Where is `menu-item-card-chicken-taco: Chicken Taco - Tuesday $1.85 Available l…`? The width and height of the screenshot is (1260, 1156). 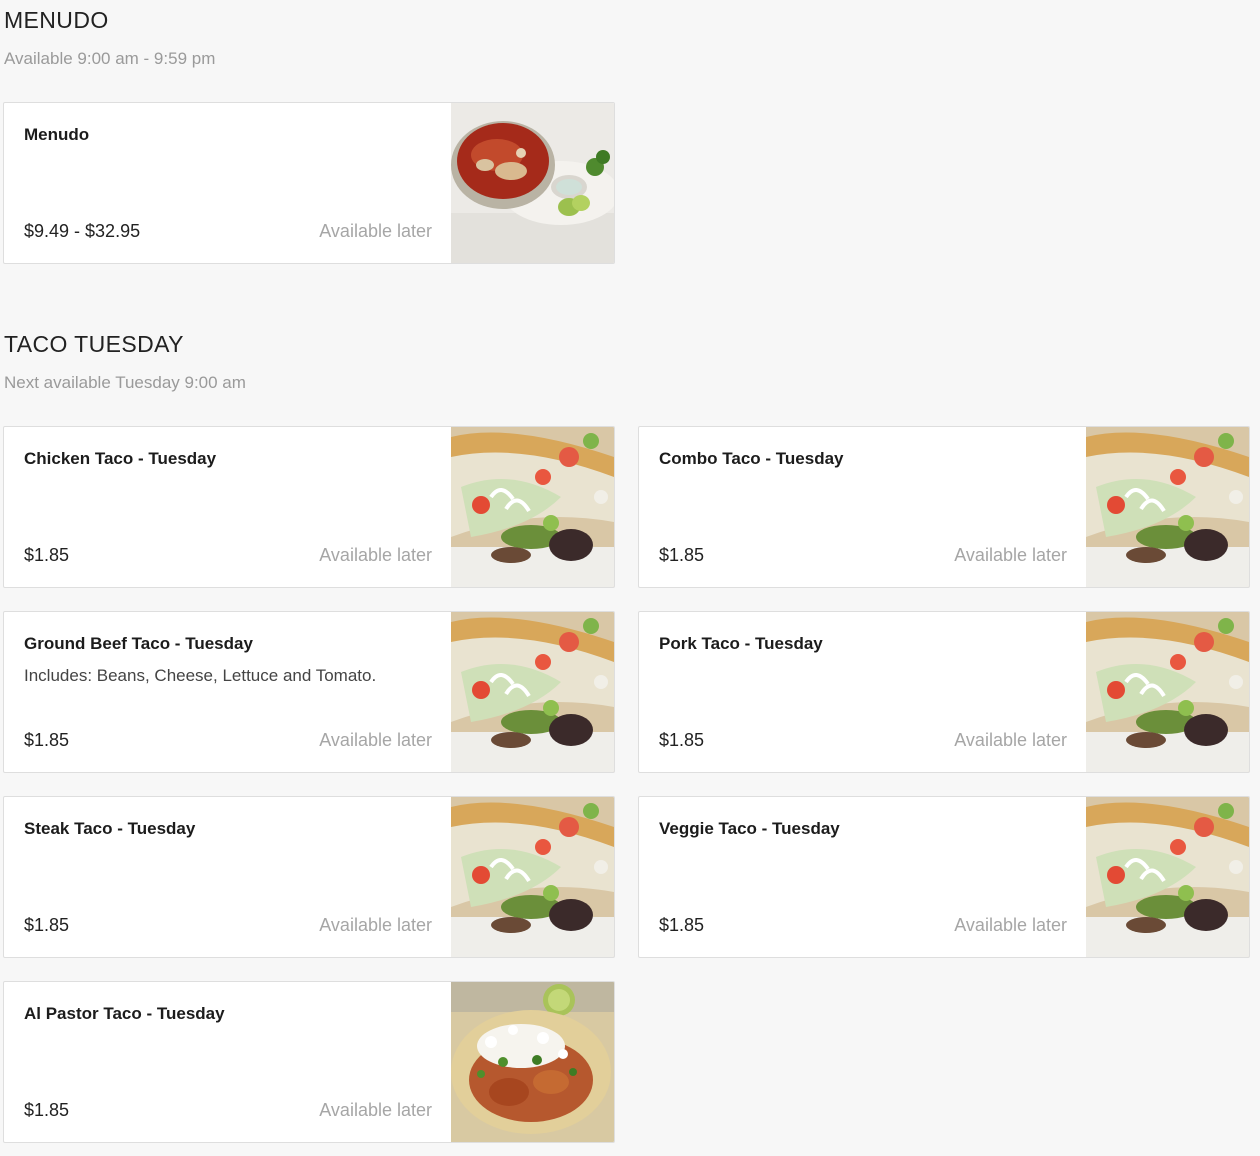 menu-item-card-chicken-taco: Chicken Taco - Tuesday $1.85 Available l… is located at coordinates (309, 507).